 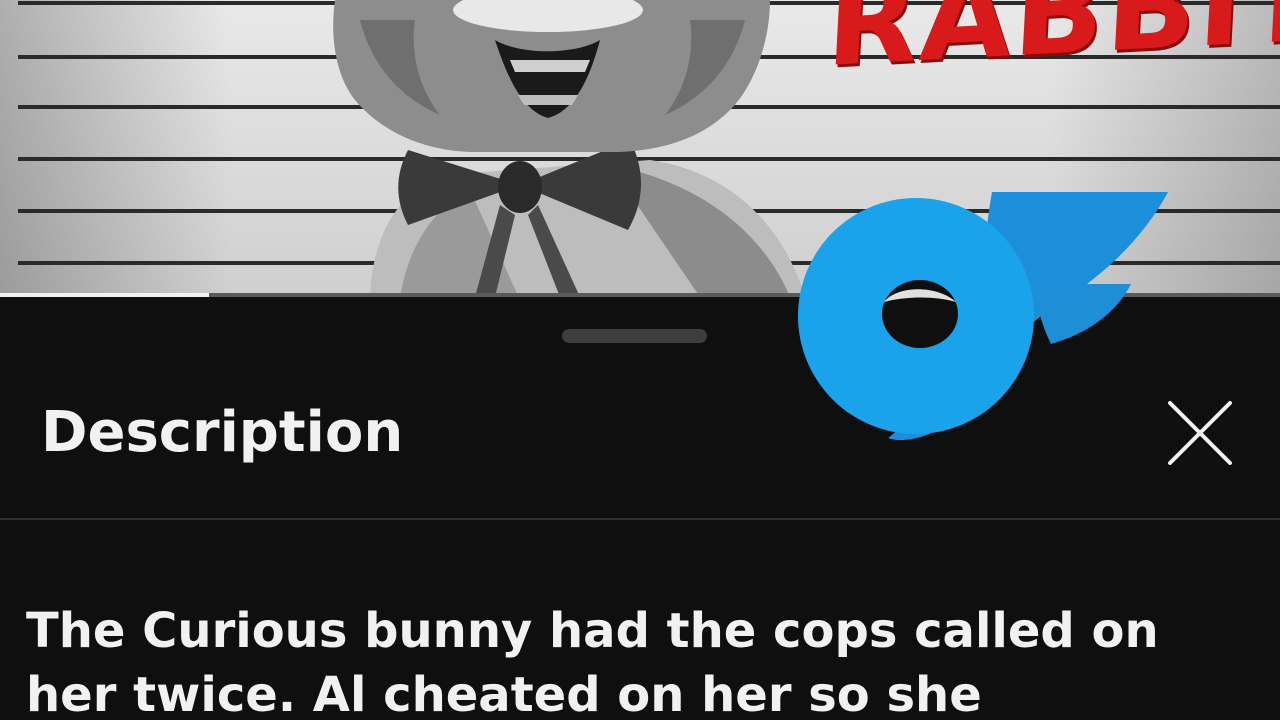 I want to click on close-icon, so click(x=1200, y=433).